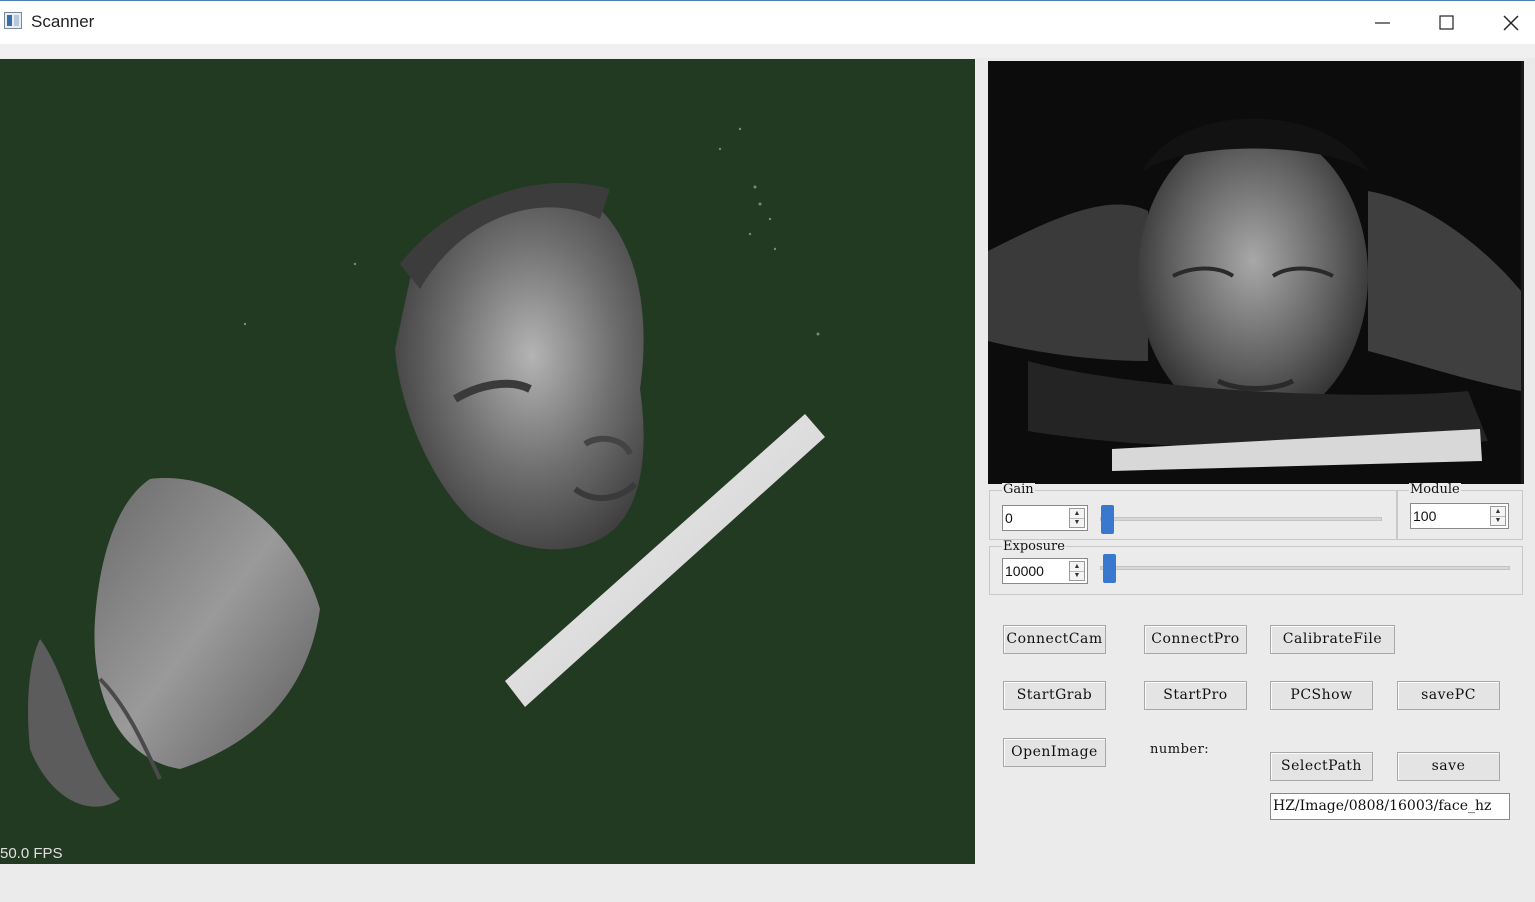 The width and height of the screenshot is (1535, 902). What do you see at coordinates (1180, 749) in the screenshot?
I see `number-label: number:` at bounding box center [1180, 749].